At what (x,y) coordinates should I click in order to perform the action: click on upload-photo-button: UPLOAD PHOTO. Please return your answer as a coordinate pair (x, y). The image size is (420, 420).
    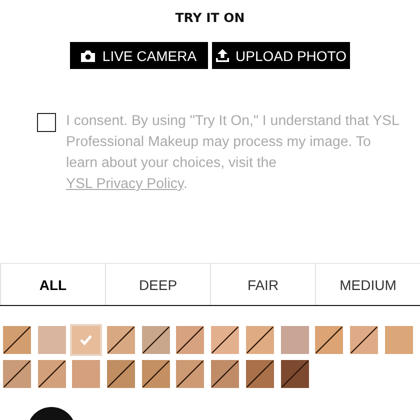
    Looking at the image, I should click on (281, 55).